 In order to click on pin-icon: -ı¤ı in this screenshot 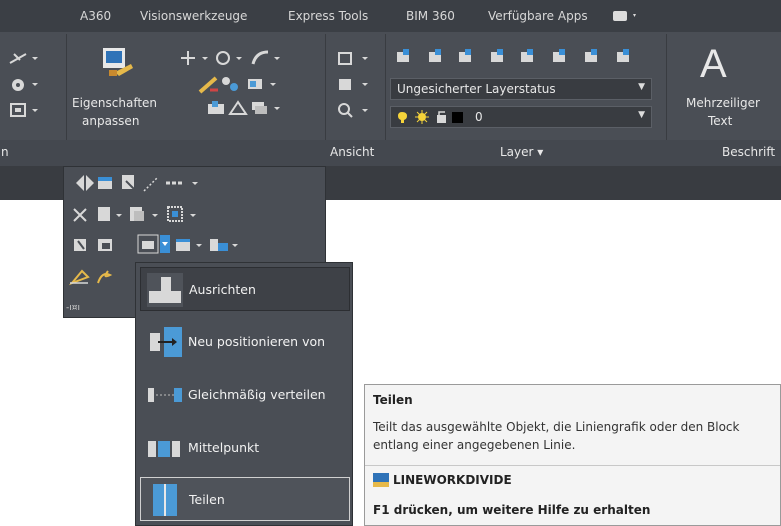, I will do `click(73, 308)`.